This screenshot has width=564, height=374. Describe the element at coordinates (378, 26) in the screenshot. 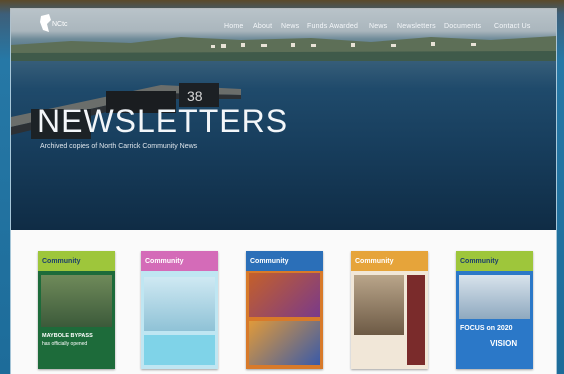

I see `nav-news-2: News` at that location.